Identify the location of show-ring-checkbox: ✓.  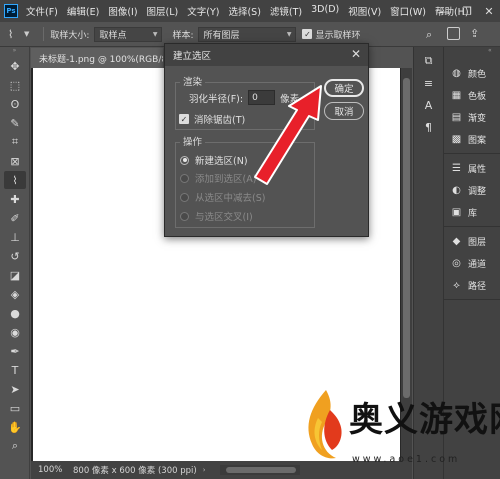
(307, 34).